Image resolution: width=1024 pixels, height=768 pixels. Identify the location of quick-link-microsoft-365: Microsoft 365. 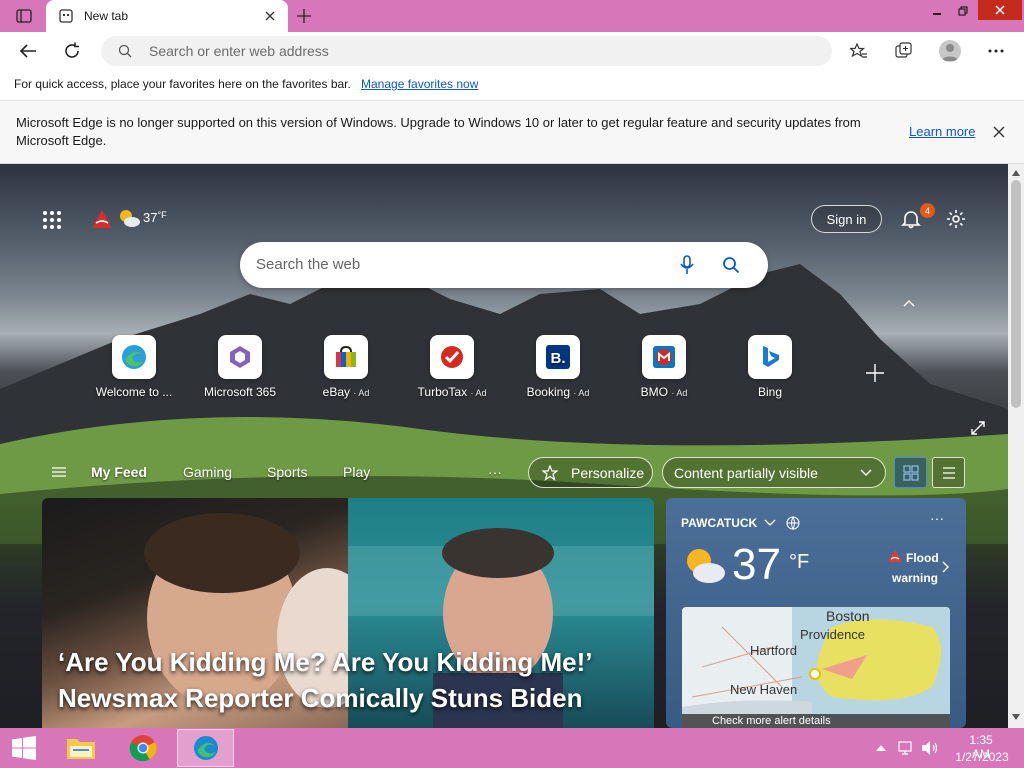
(240, 367).